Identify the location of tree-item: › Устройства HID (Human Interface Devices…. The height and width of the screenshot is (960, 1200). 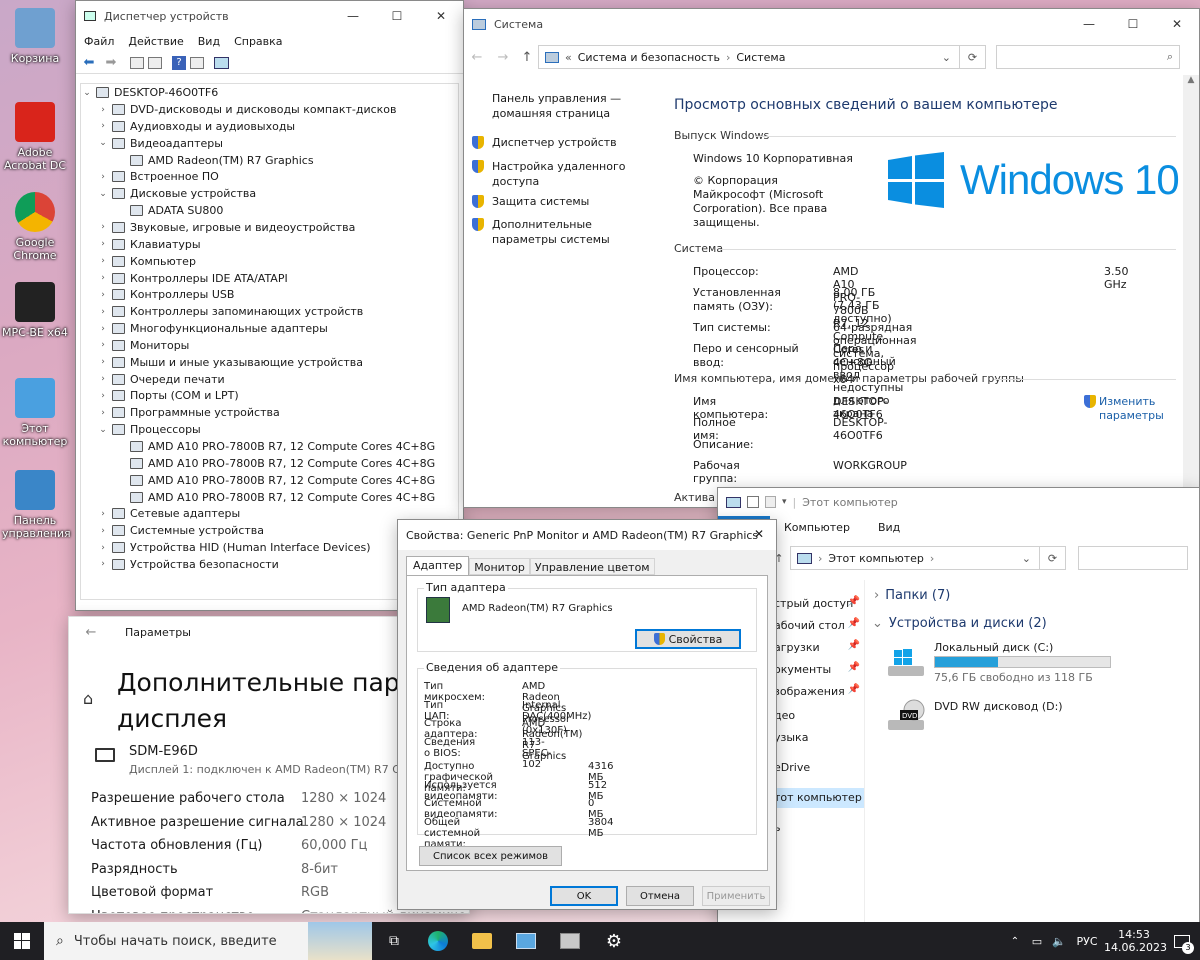
(233, 547).